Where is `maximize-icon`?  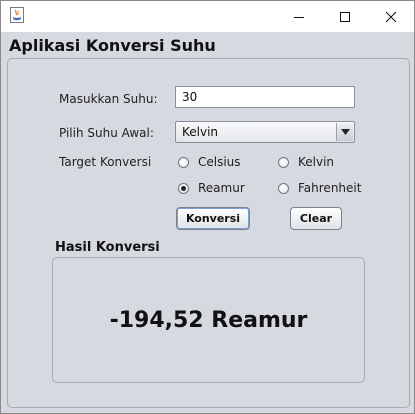 maximize-icon is located at coordinates (345, 16).